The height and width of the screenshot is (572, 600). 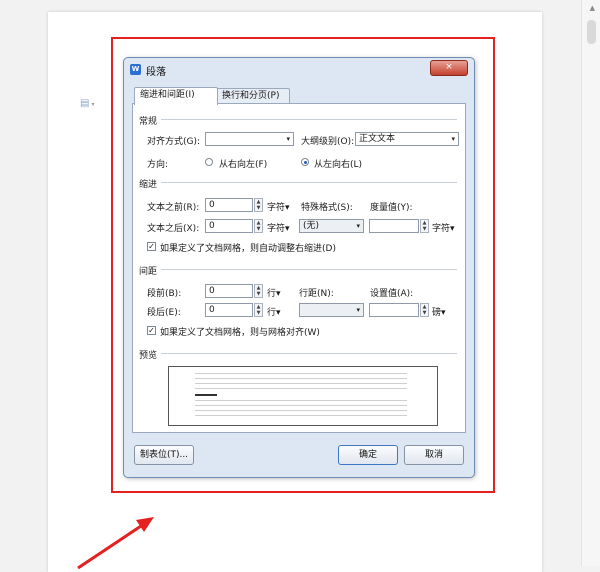 What do you see at coordinates (434, 455) in the screenshot?
I see `cancel-button: 取消` at bounding box center [434, 455].